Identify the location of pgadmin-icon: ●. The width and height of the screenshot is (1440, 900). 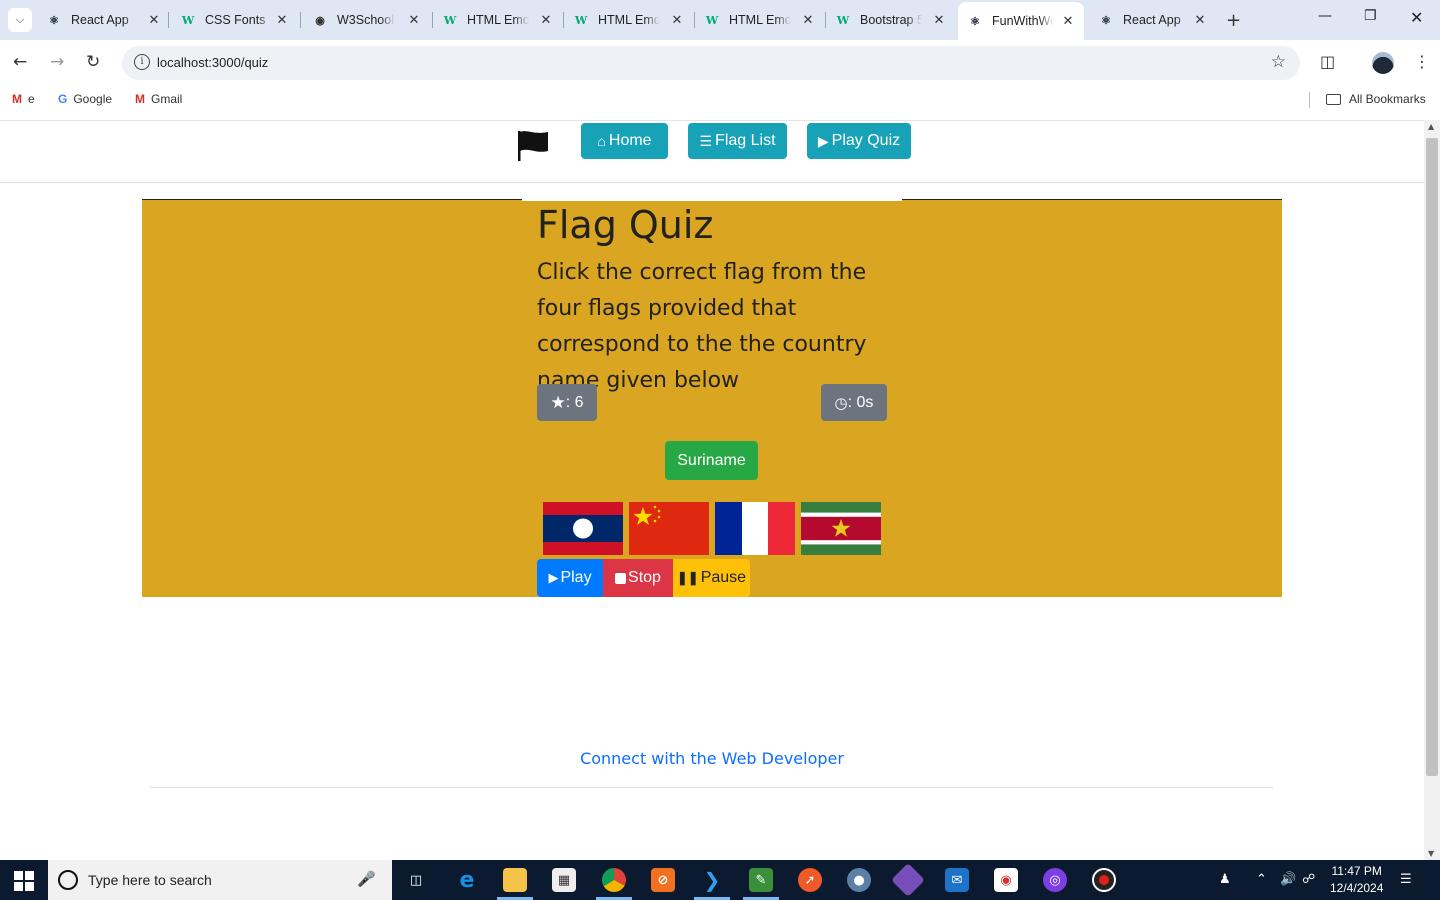
(859, 880).